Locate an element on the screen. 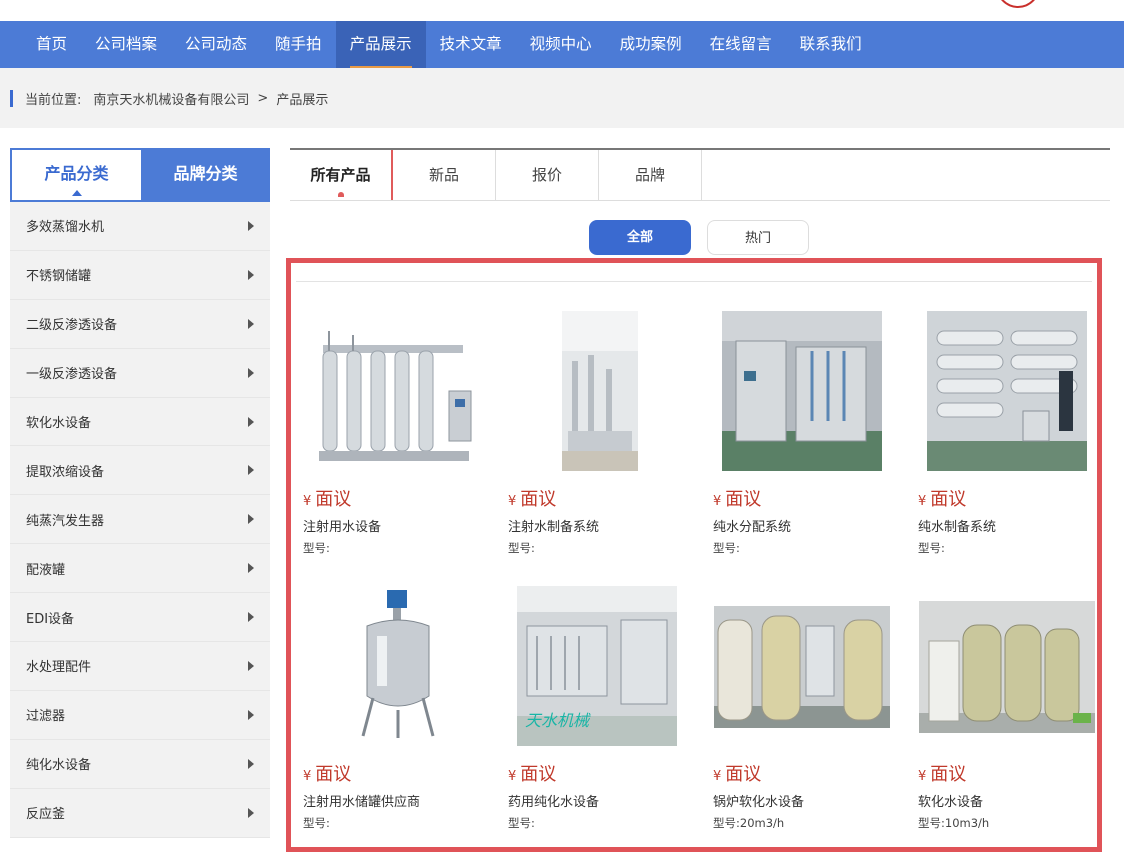 Image resolution: width=1124 pixels, height=856 pixels. product-tabs: 所有产品 新品 报价 品牌 is located at coordinates (700, 174).